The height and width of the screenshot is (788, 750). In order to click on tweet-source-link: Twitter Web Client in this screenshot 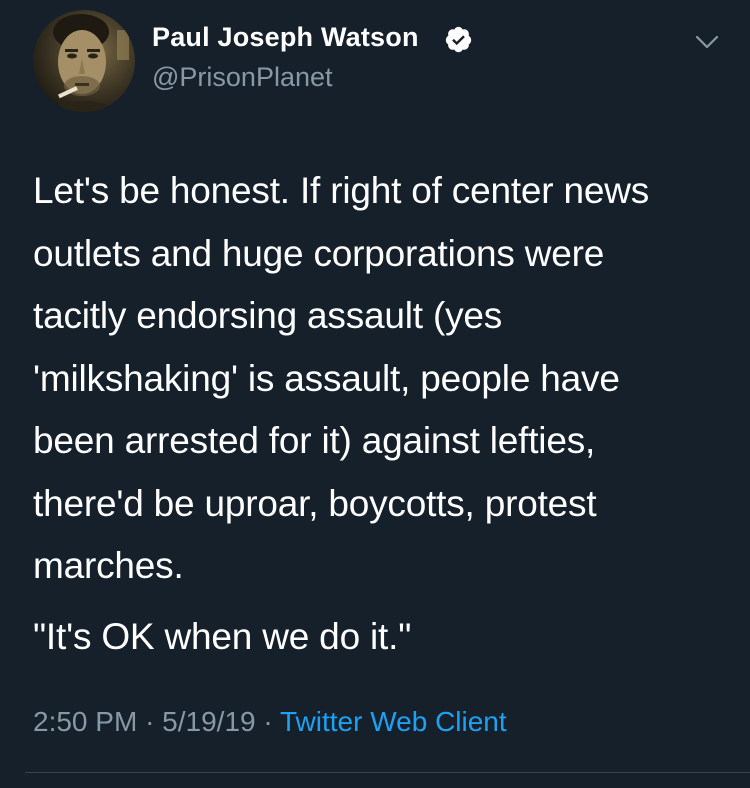, I will do `click(393, 721)`.